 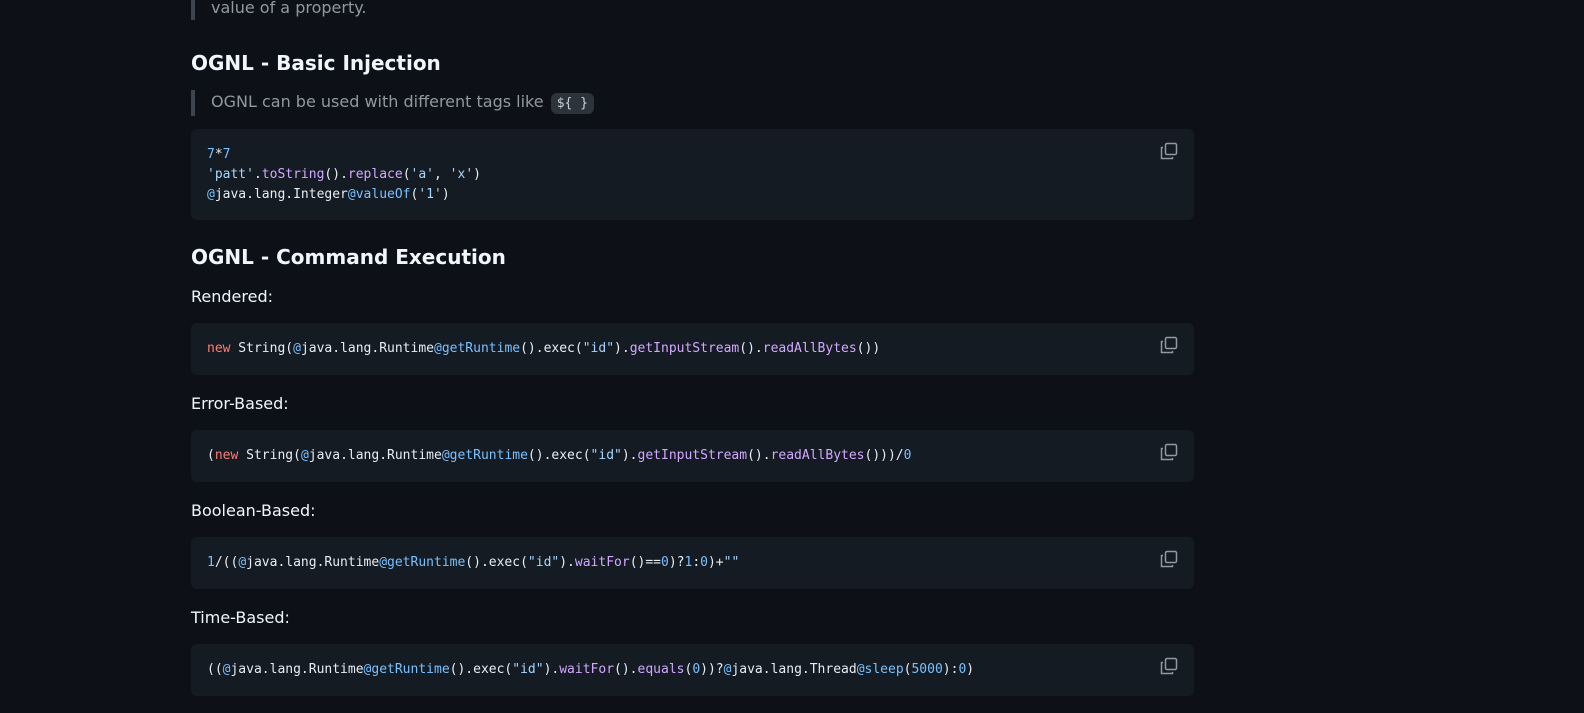 What do you see at coordinates (230, 174) in the screenshot?
I see `code-token: 'patt'` at bounding box center [230, 174].